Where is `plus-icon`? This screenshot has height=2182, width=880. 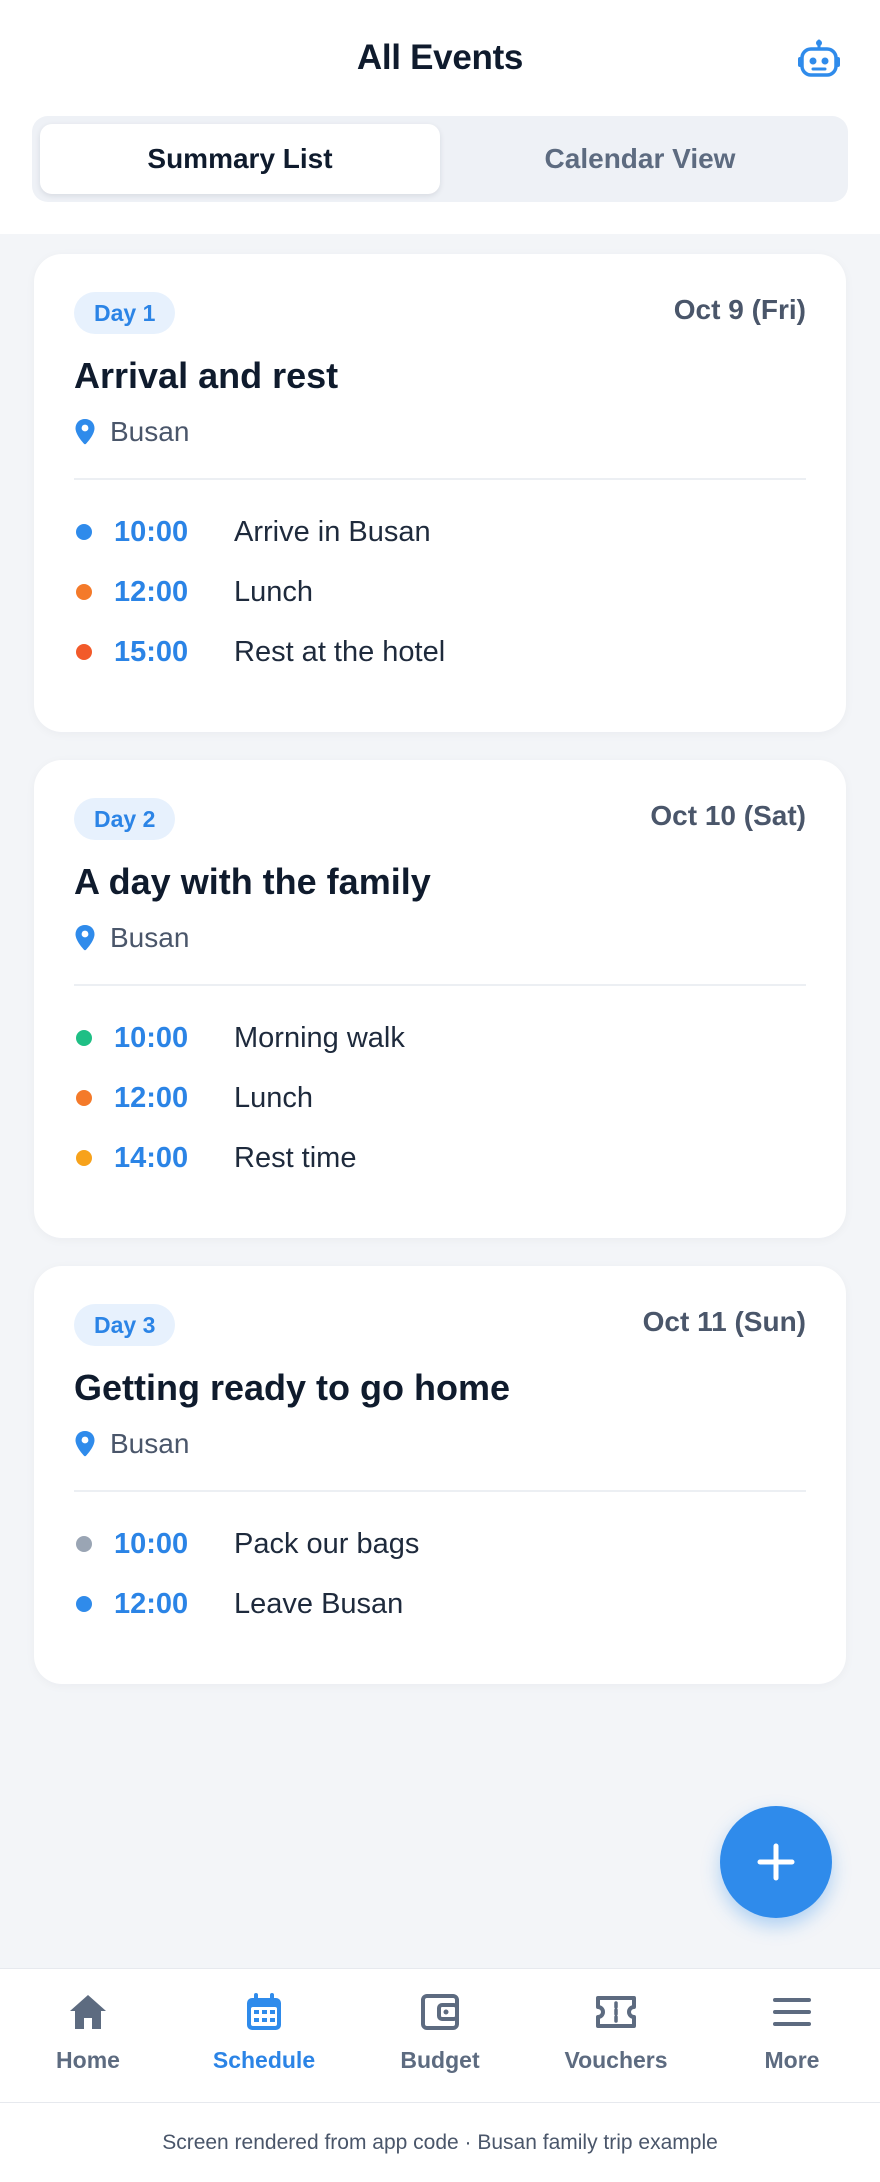 plus-icon is located at coordinates (776, 1862).